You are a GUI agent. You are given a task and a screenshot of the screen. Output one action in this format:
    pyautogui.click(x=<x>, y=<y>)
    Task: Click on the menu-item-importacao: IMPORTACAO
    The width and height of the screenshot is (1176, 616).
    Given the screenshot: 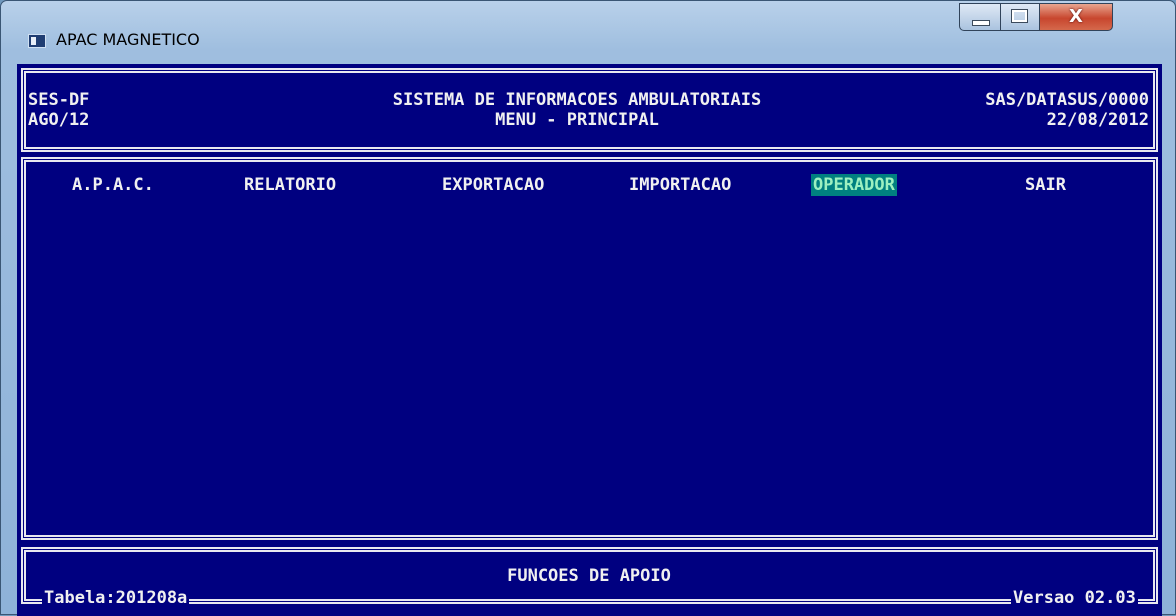 What is the action you would take?
    pyautogui.click(x=680, y=185)
    